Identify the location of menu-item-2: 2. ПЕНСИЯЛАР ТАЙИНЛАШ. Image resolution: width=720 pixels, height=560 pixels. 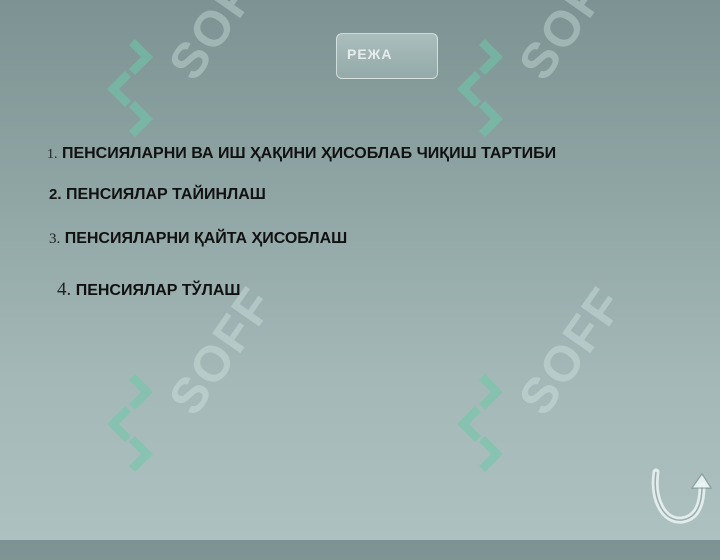
(157, 195).